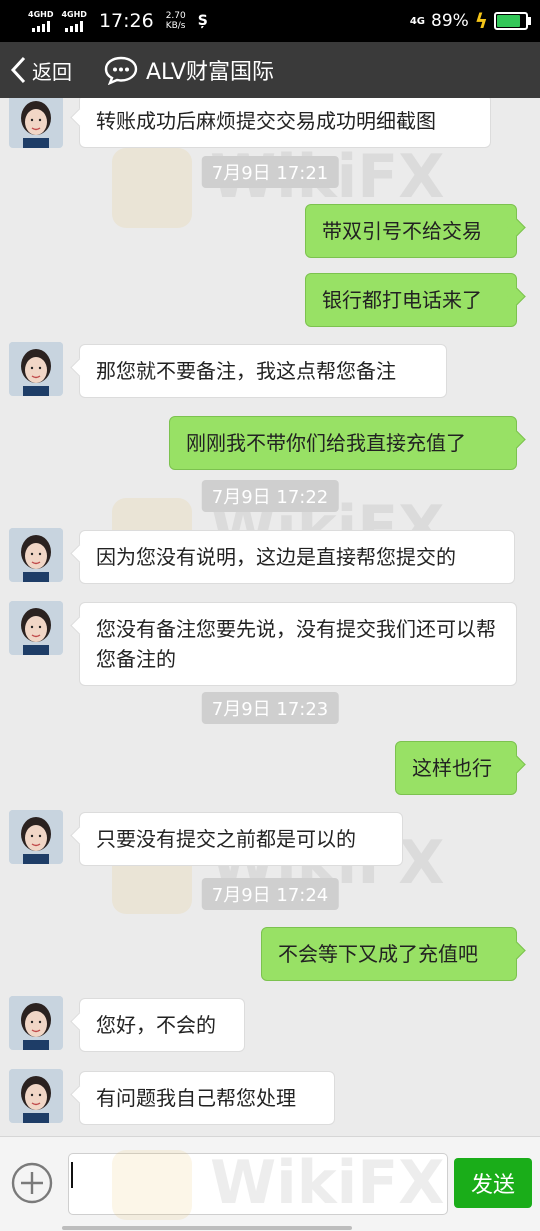 This screenshot has width=540, height=1231. What do you see at coordinates (450, 21) in the screenshot?
I see `battery-percent: 89%` at bounding box center [450, 21].